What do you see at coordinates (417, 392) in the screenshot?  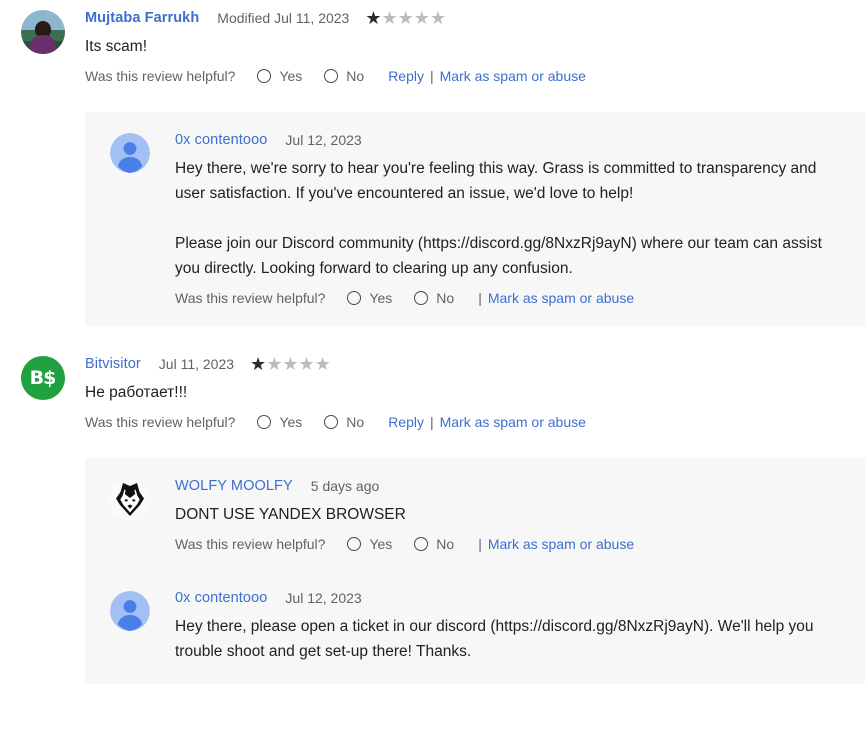 I see `review-text: Не работает!!!` at bounding box center [417, 392].